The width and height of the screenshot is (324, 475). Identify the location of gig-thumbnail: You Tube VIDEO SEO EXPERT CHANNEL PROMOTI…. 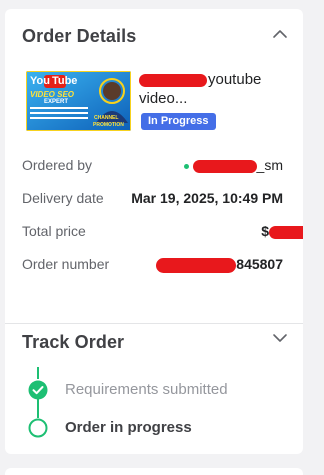
(78, 101).